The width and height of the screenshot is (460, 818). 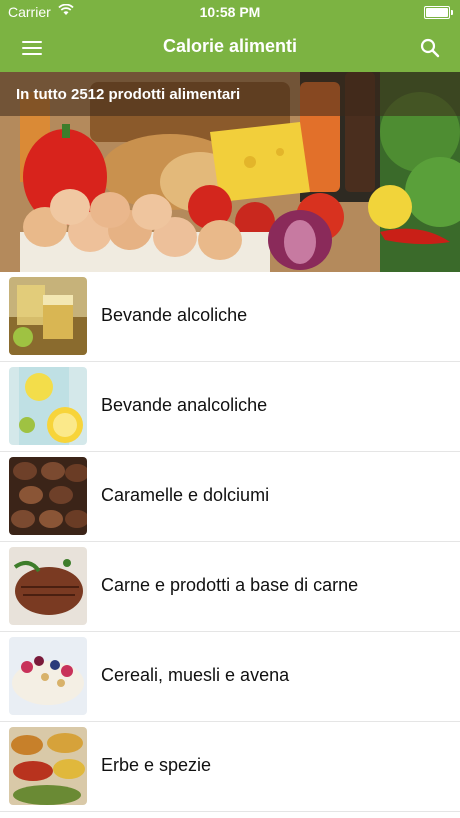 I want to click on list-item-label: Cereali, muesli e avena, so click(x=195, y=675).